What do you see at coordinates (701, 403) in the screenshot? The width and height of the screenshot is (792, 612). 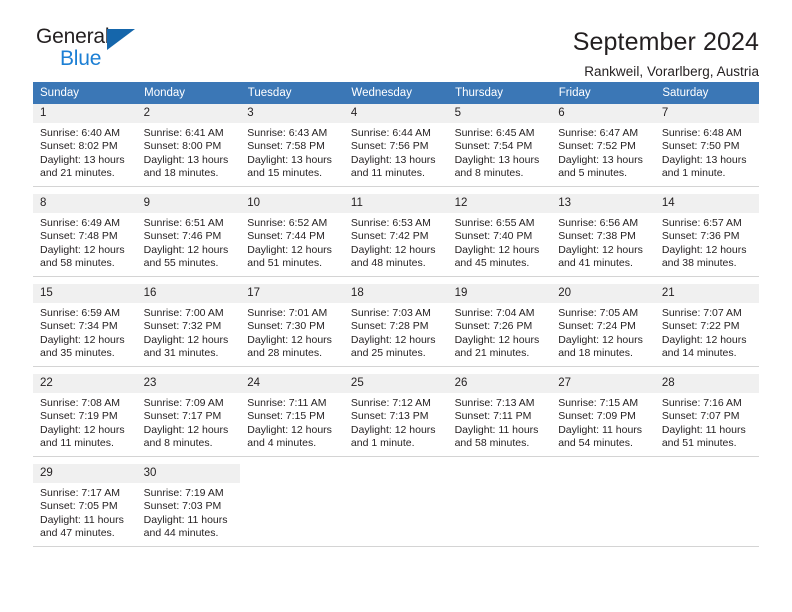 I see `sunrise-text: Sunrise: 7:16 AM` at bounding box center [701, 403].